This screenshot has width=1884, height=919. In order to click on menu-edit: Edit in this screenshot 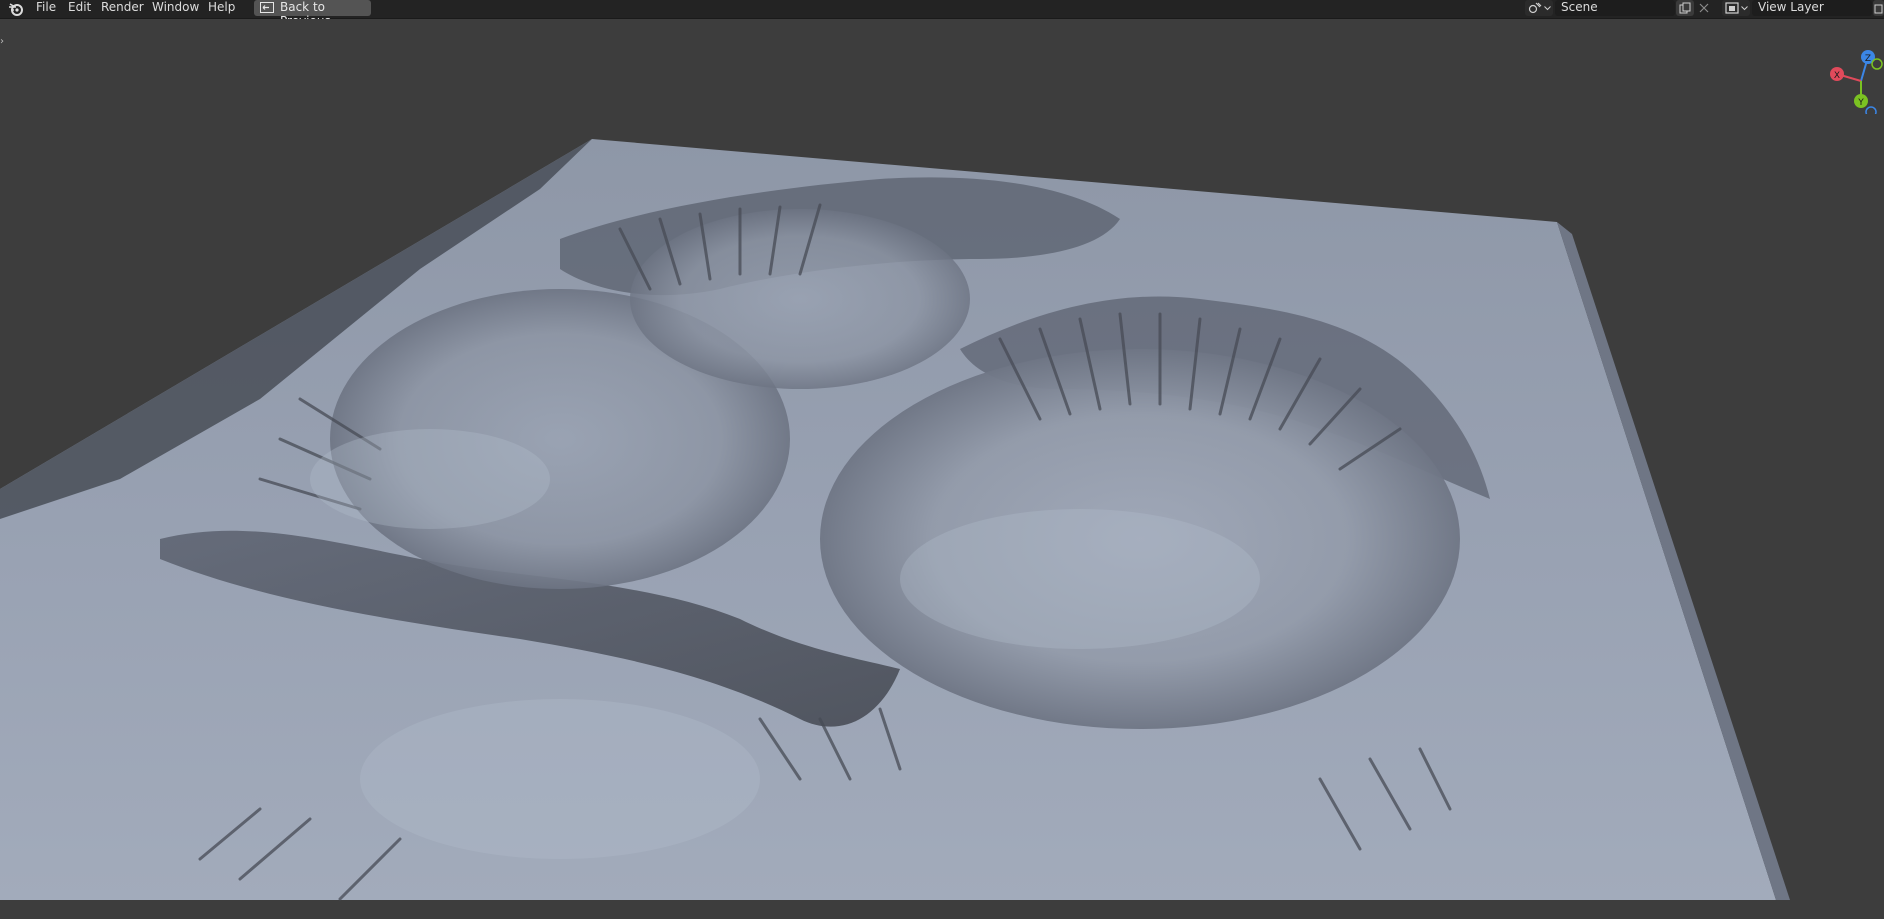, I will do `click(79, 9)`.